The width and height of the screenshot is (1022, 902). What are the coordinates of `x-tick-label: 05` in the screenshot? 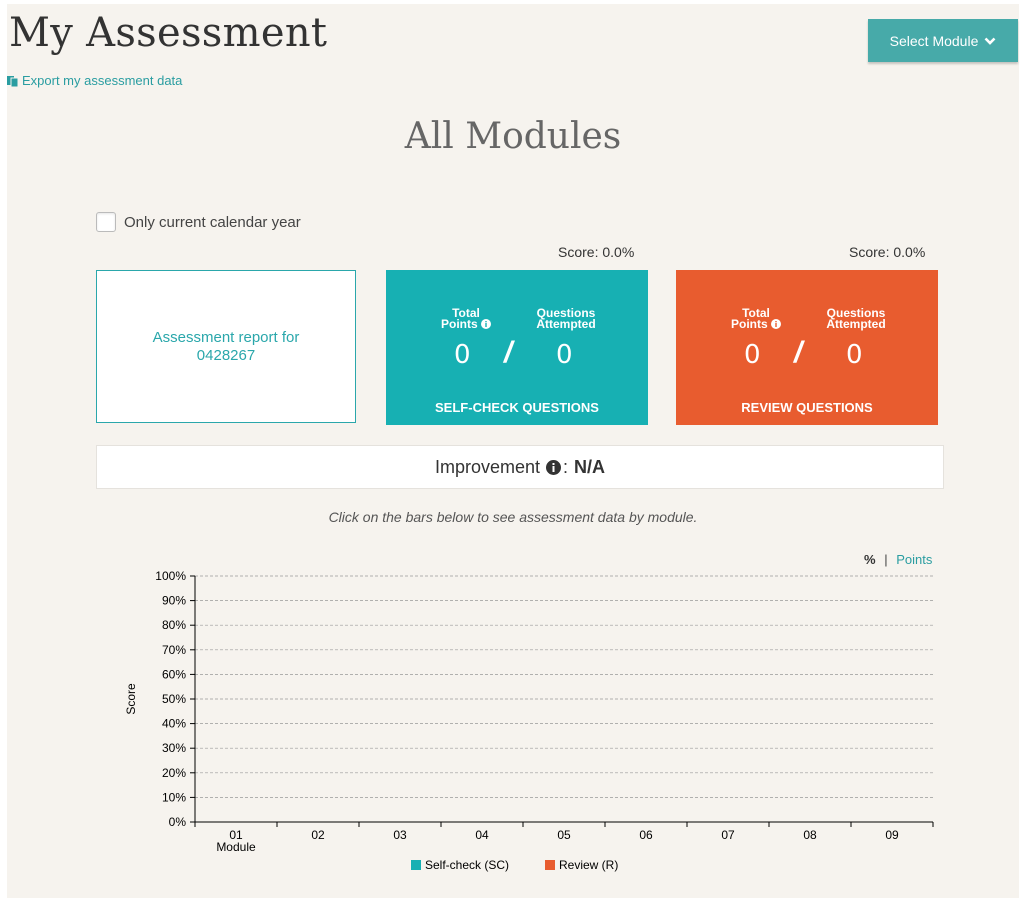 It's located at (564, 835).